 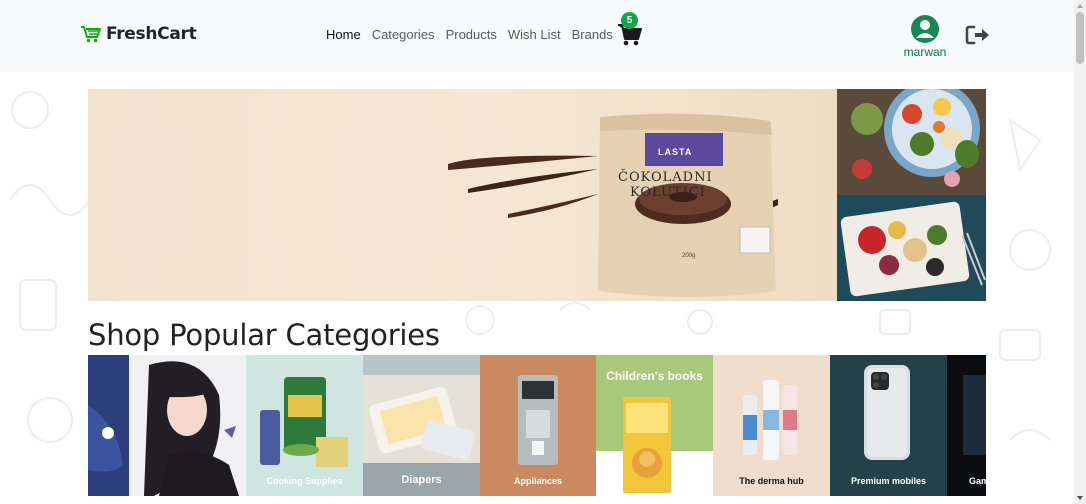 I want to click on cart-count-badge: 5, so click(x=629, y=20).